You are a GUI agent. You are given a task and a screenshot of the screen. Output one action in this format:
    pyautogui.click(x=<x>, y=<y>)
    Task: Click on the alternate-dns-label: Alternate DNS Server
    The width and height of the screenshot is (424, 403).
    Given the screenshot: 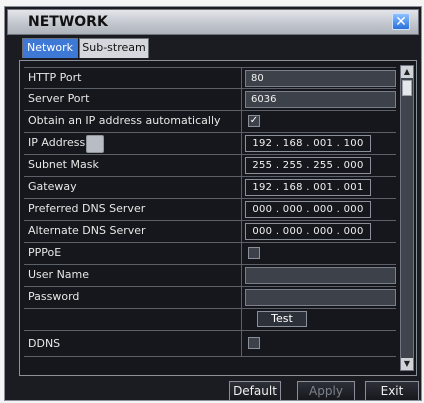 What is the action you would take?
    pyautogui.click(x=87, y=230)
    